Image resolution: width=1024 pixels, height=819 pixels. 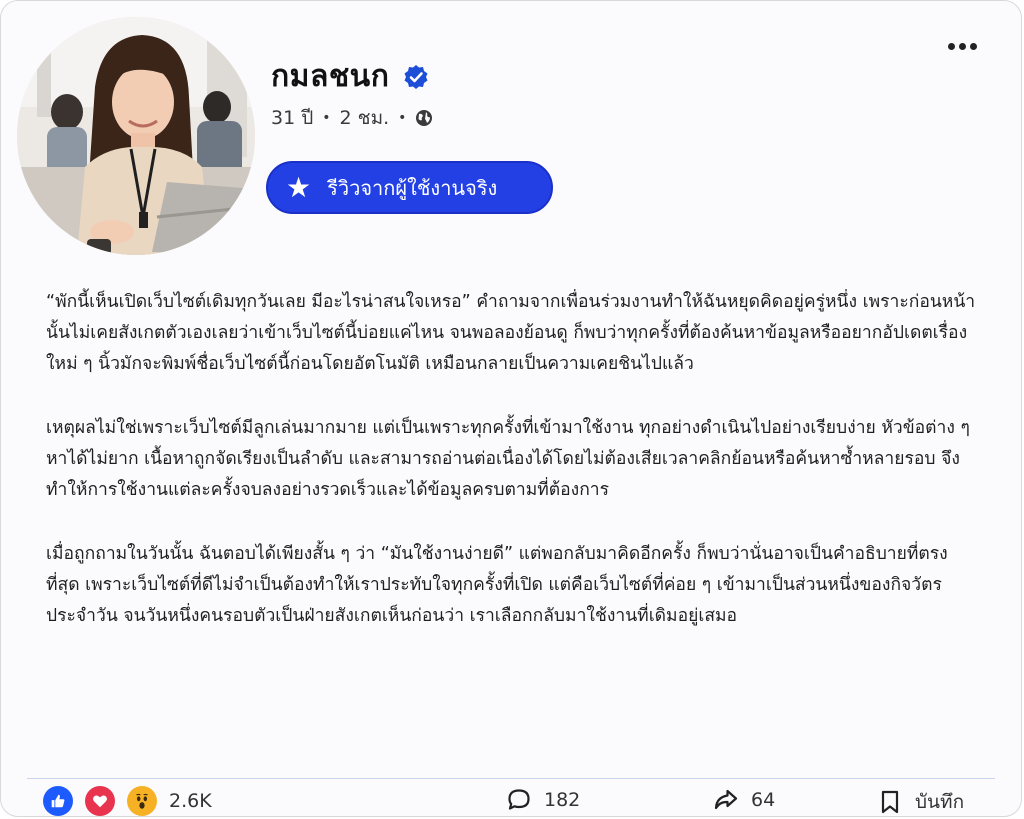 I want to click on star-icon: ★, so click(x=299, y=187).